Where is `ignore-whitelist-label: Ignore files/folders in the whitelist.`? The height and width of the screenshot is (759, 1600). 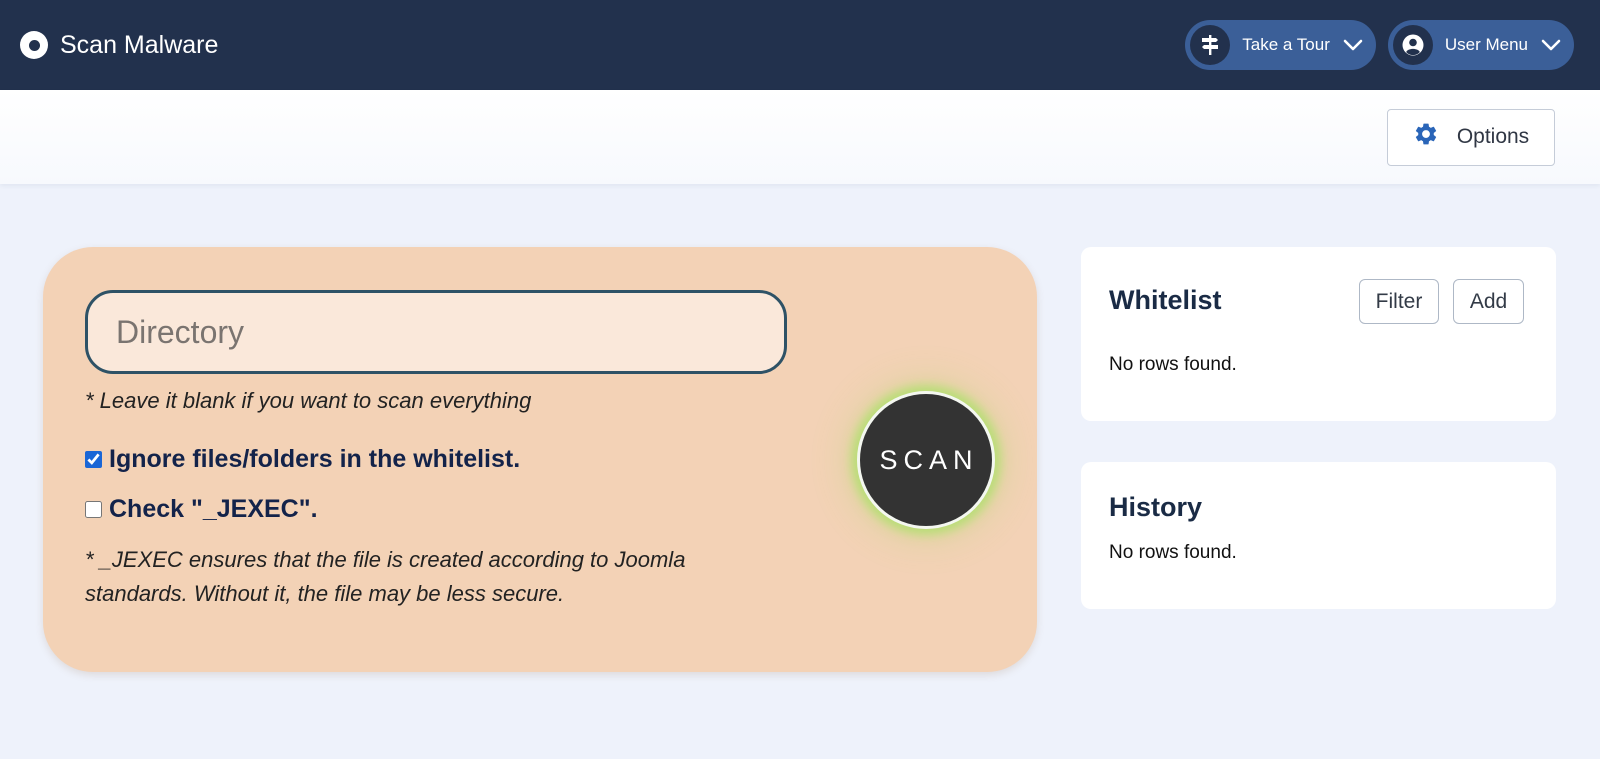 ignore-whitelist-label: Ignore files/folders in the whitelist. is located at coordinates (315, 459).